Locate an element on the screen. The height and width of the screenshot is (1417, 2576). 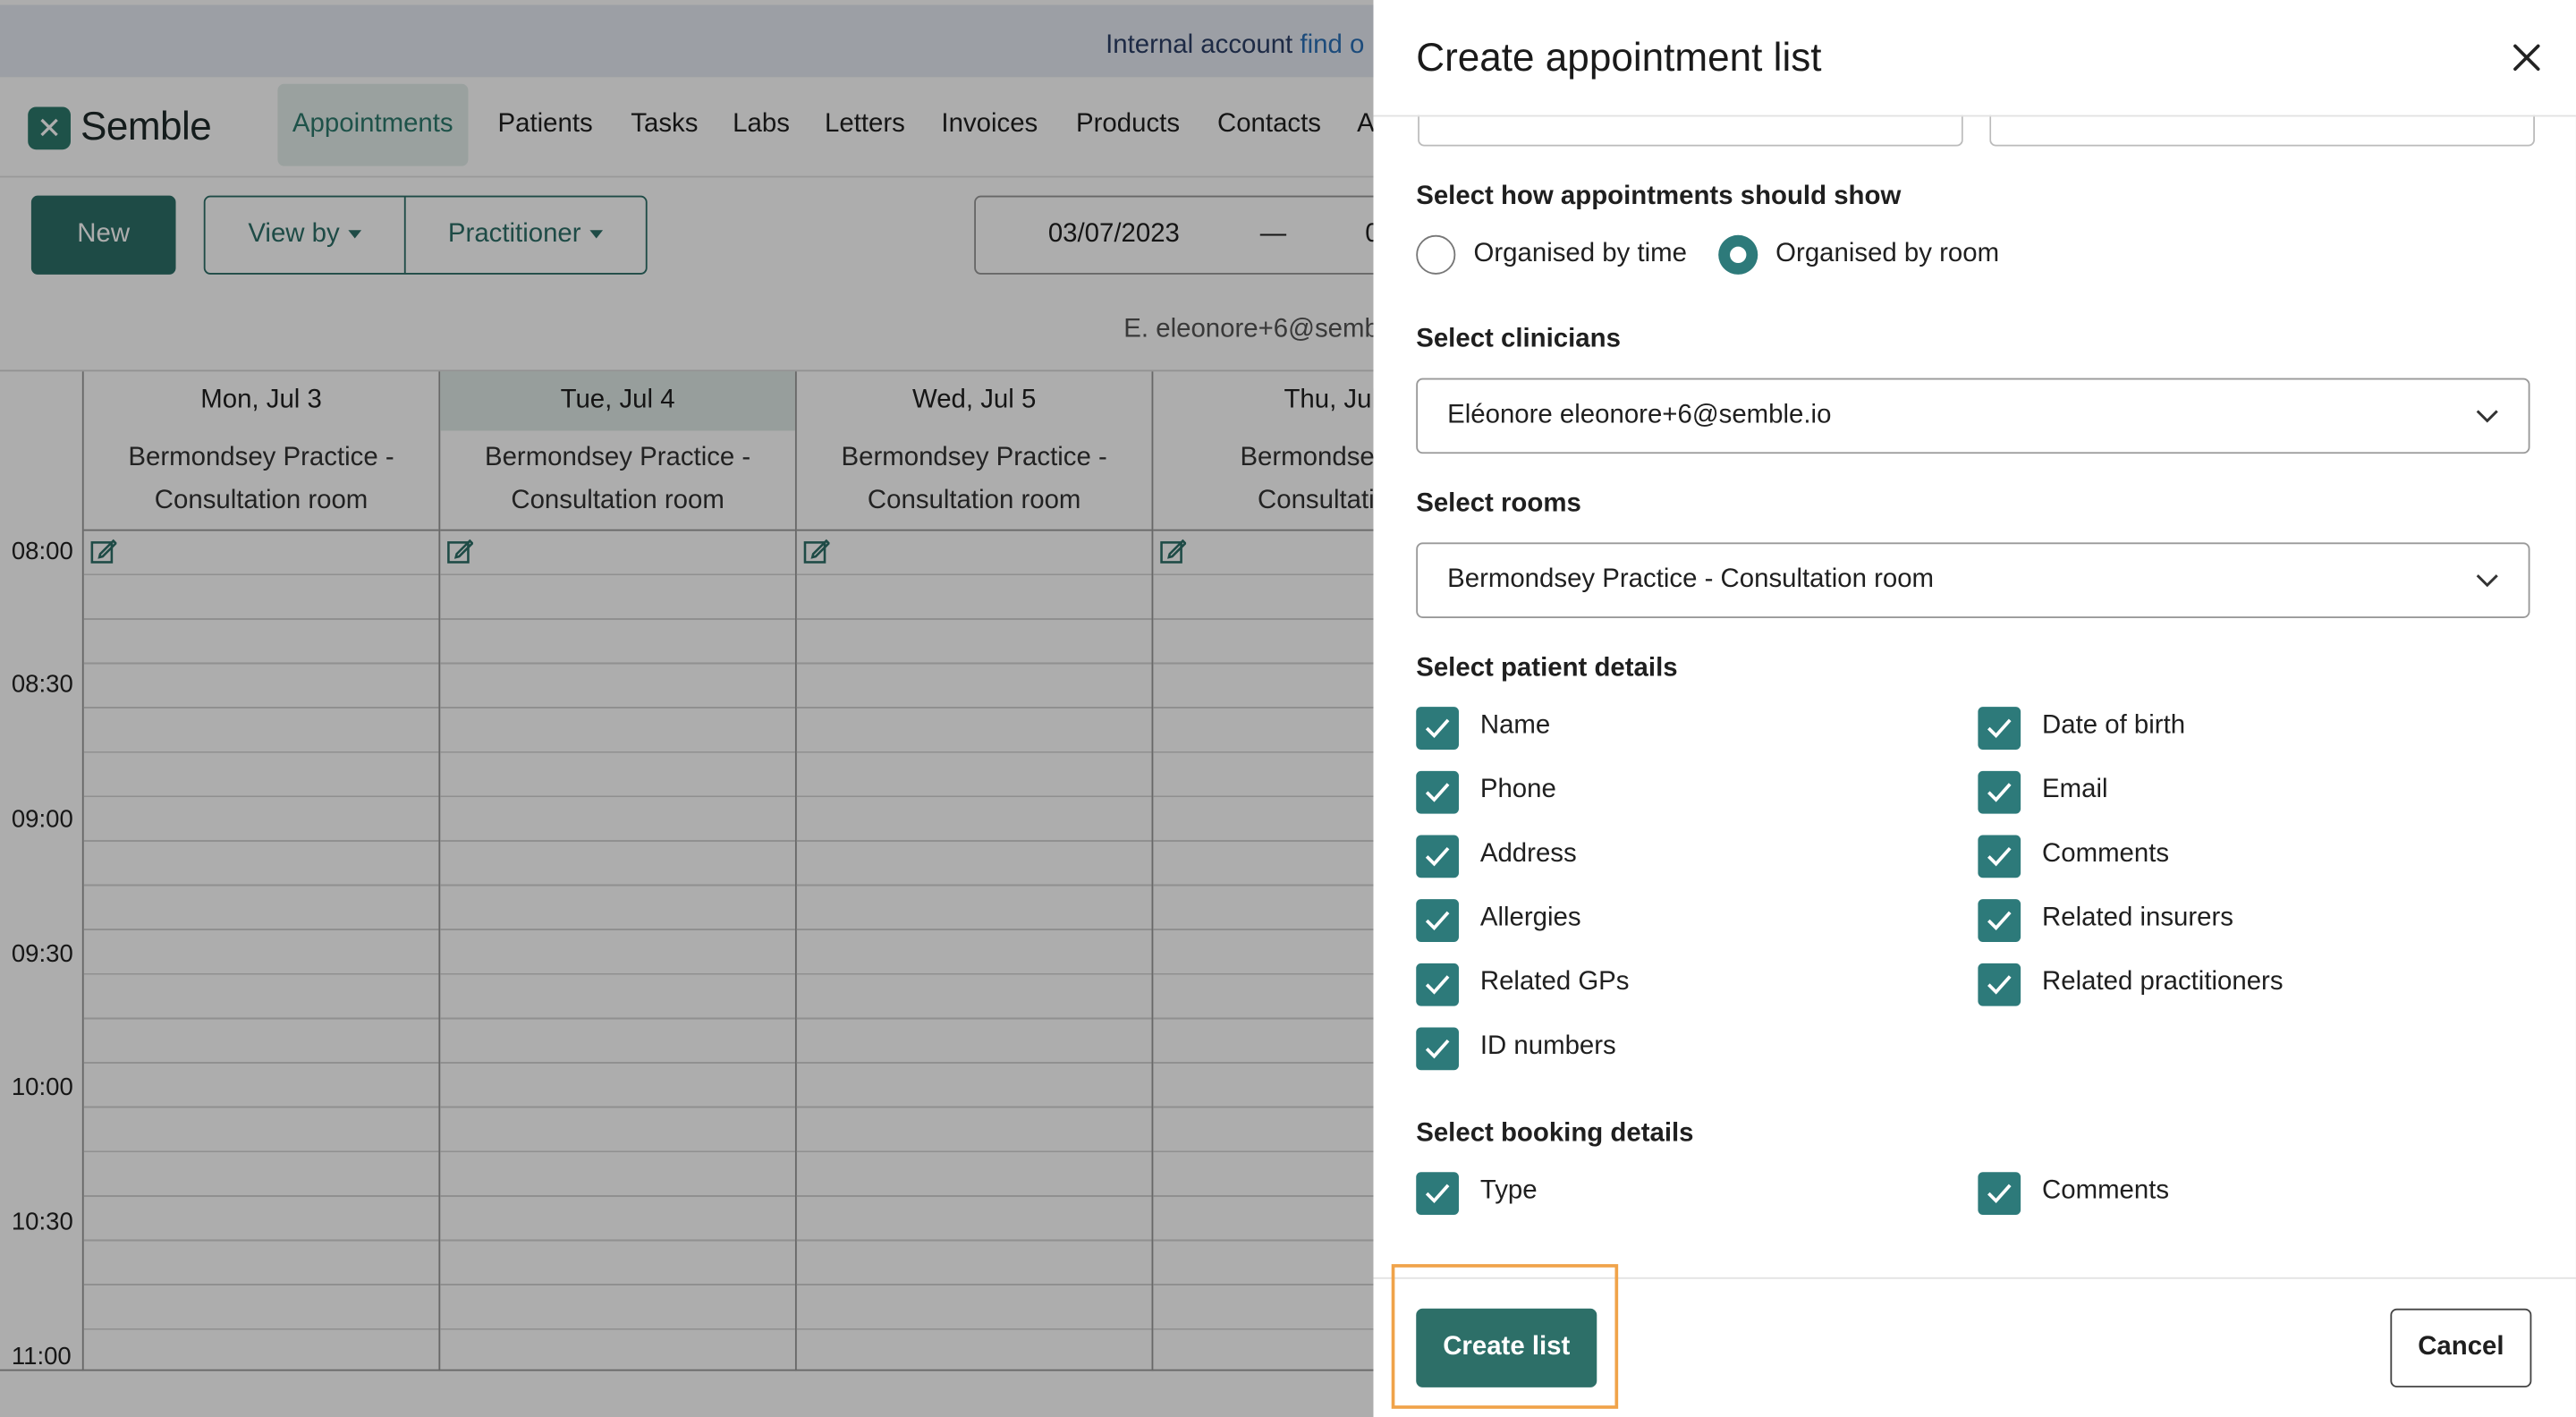
create-list-button: Create list is located at coordinates (1506, 1347).